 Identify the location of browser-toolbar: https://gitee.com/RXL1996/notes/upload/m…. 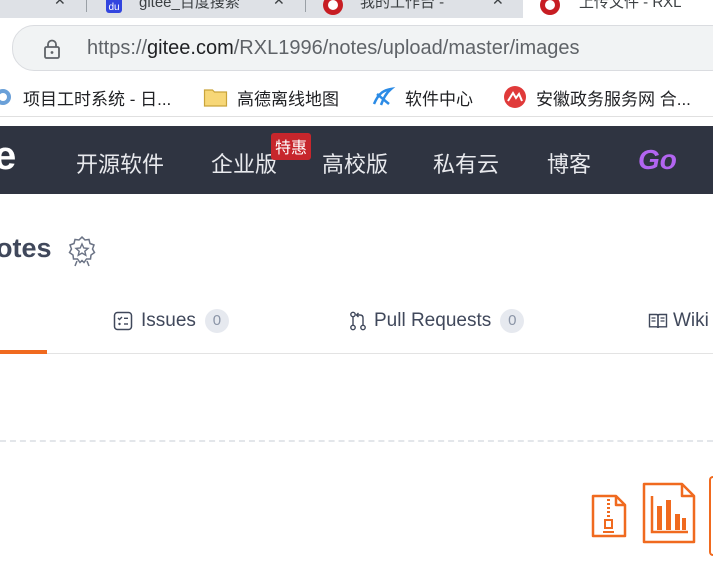
(356, 48).